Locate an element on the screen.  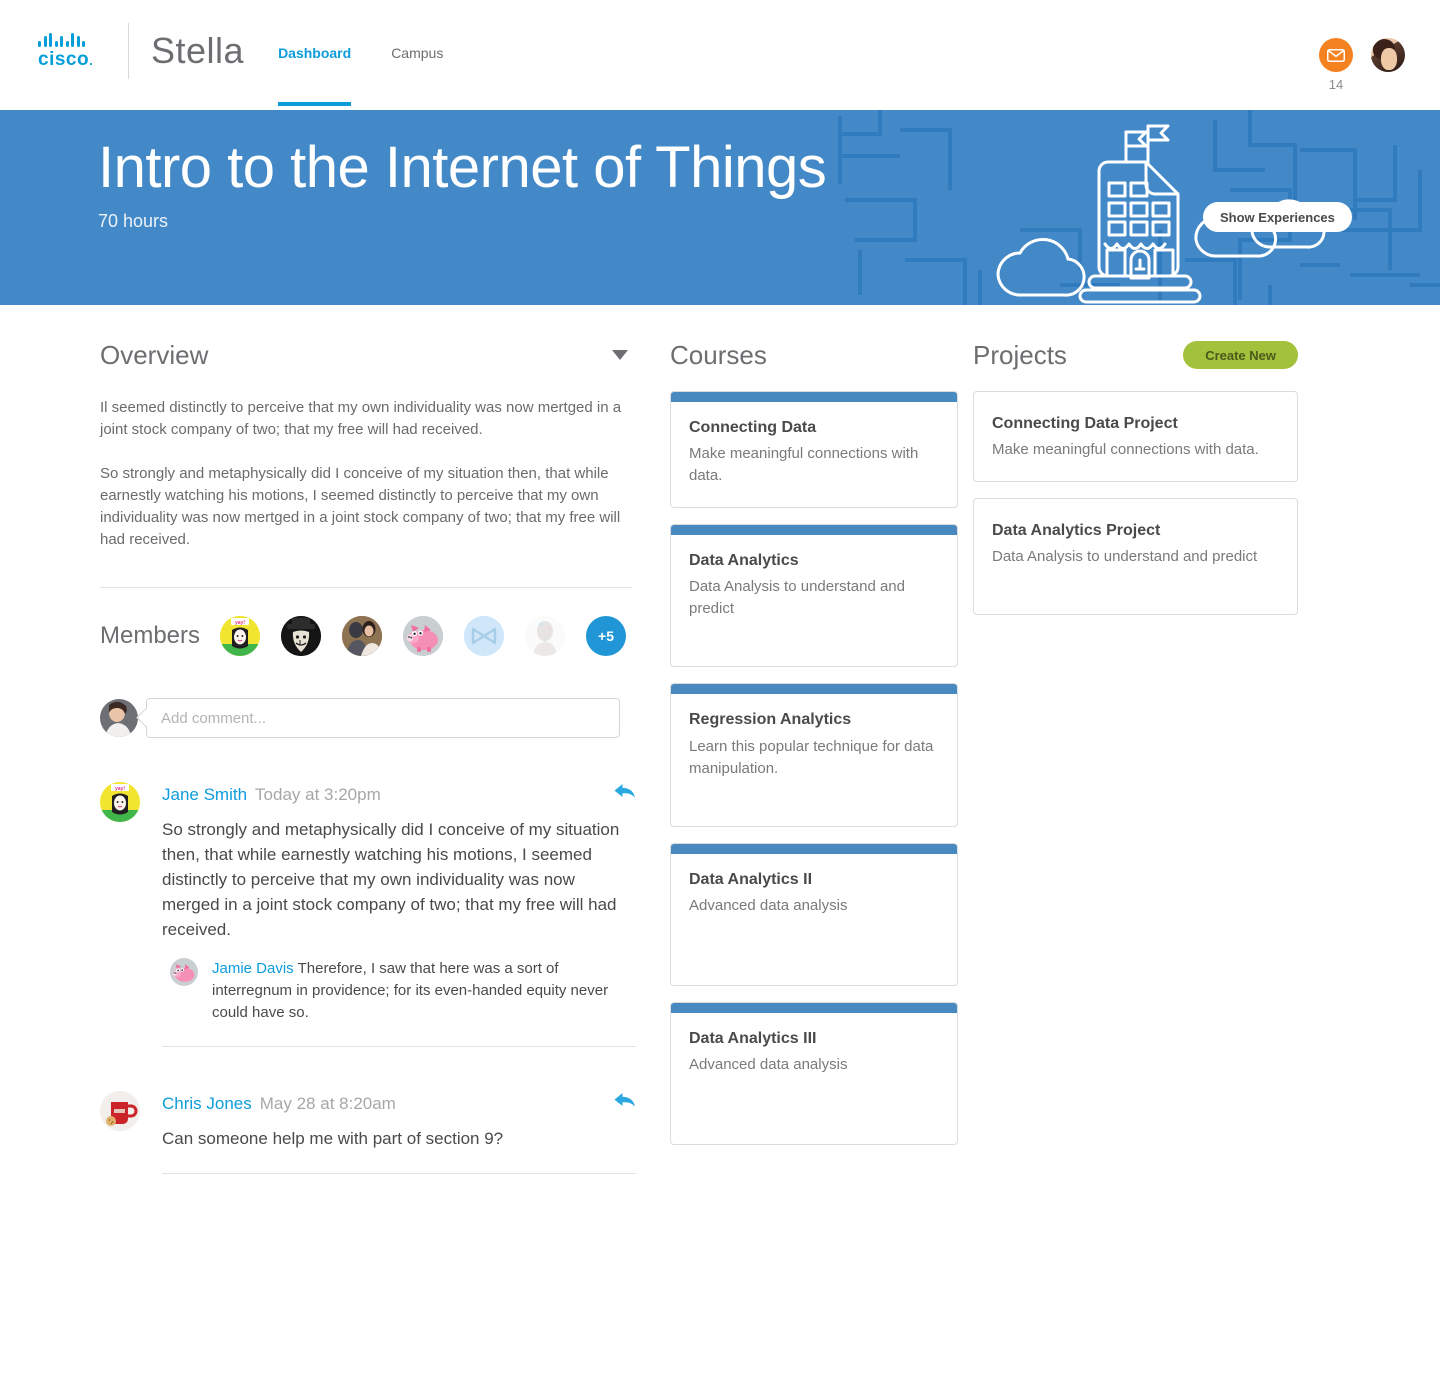
course-card-description: Make meaningful connections with data. is located at coordinates (804, 465).